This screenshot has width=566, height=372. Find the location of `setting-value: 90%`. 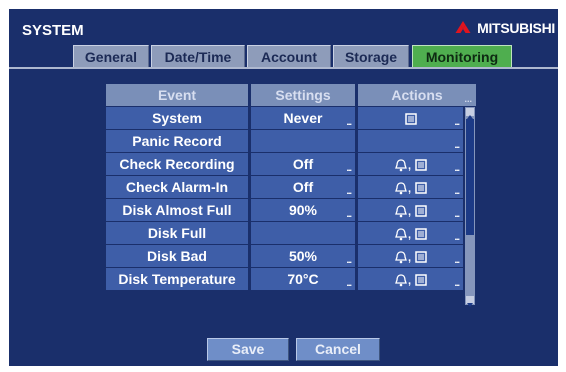

setting-value: 90% is located at coordinates (303, 210).